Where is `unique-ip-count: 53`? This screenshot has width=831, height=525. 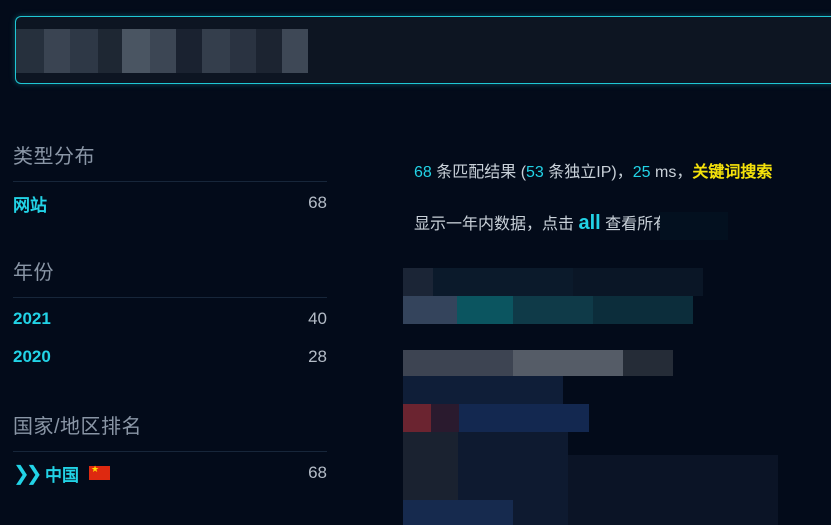 unique-ip-count: 53 is located at coordinates (535, 172).